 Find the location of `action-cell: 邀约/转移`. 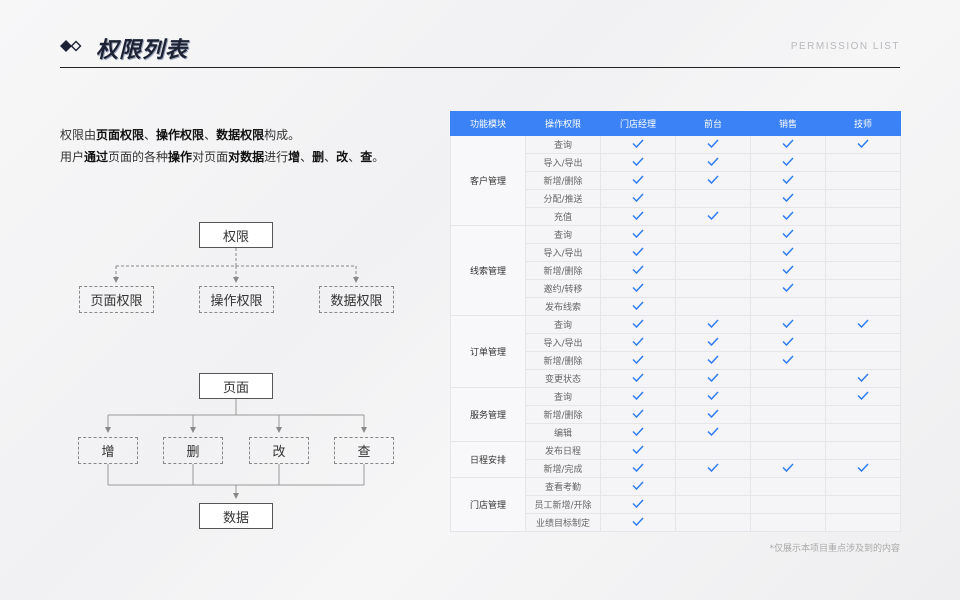

action-cell: 邀约/转移 is located at coordinates (563, 288).